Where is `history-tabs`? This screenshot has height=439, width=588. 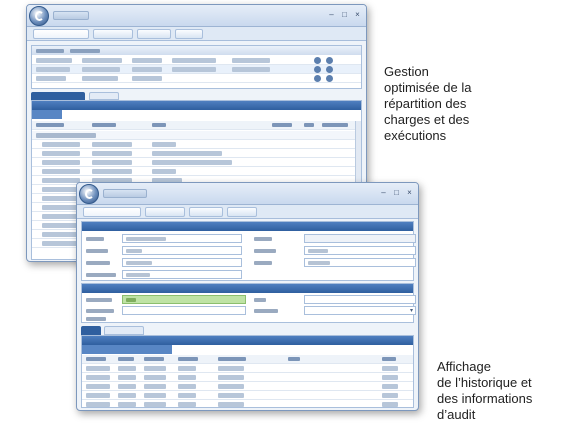
history-tabs is located at coordinates (141, 330).